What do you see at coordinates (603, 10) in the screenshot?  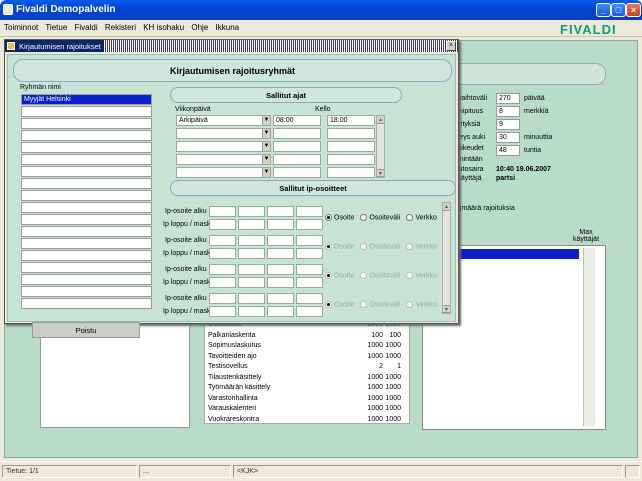 I see `minimize-button: _` at bounding box center [603, 10].